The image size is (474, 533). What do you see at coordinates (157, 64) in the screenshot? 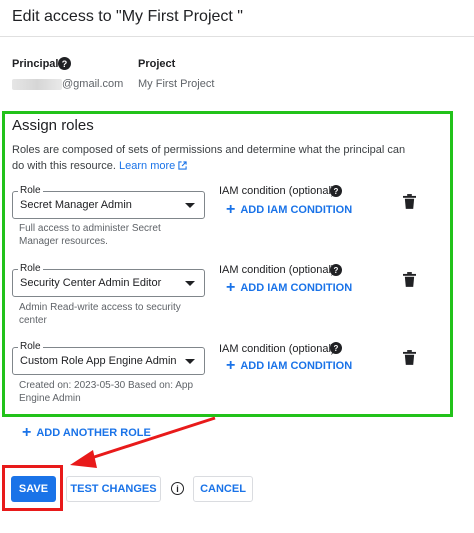
I see `project-label: Project` at bounding box center [157, 64].